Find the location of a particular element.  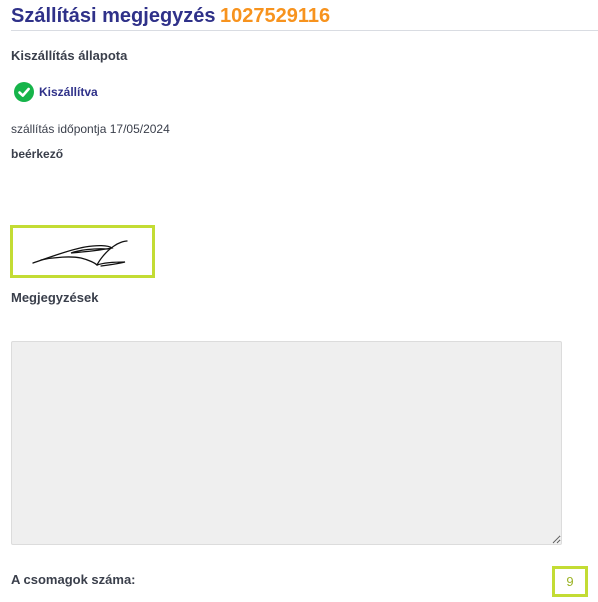

signature-image is located at coordinates (80, 253).